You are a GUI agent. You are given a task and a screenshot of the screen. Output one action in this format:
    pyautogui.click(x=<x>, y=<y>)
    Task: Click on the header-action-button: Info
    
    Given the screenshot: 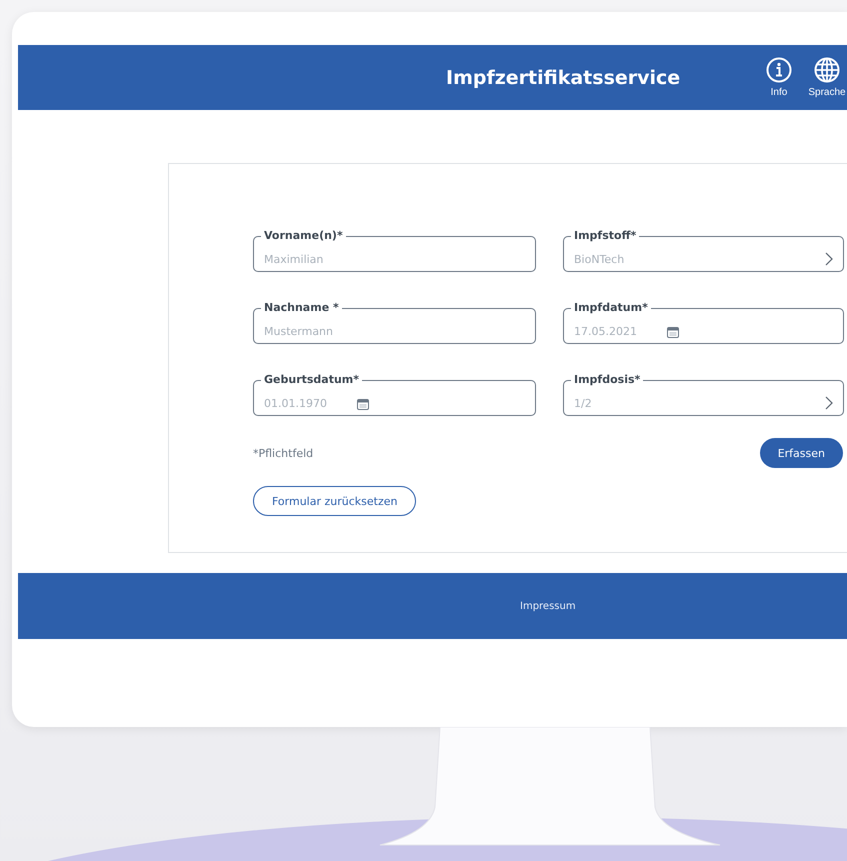 What is the action you would take?
    pyautogui.click(x=779, y=77)
    